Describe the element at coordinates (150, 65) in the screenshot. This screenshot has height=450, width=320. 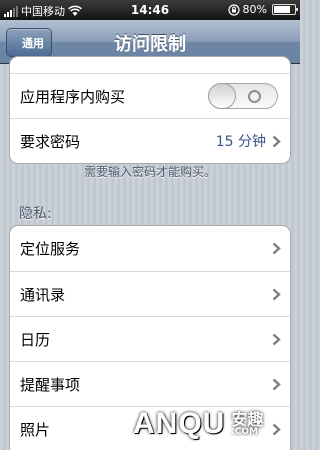
I see `clipped-row` at that location.